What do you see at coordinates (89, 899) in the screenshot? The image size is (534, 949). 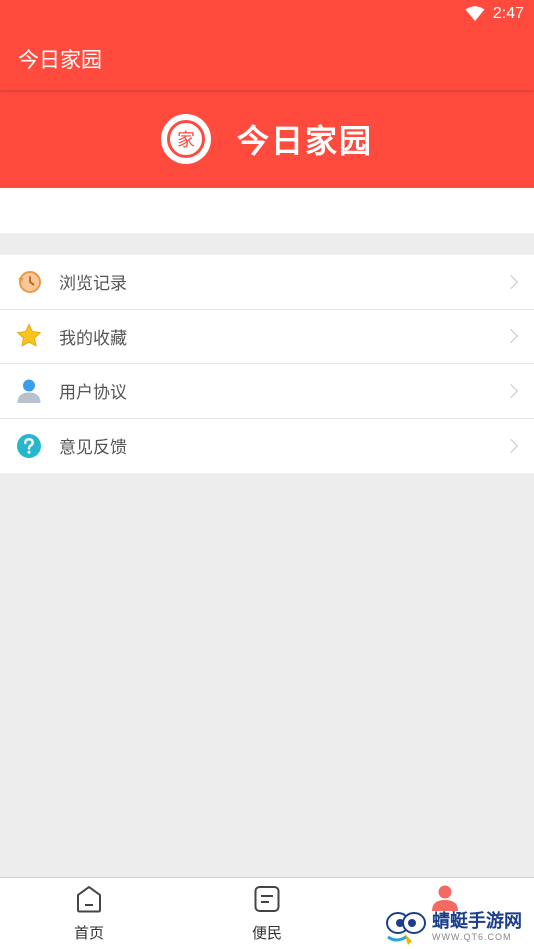 I see `home-icon` at bounding box center [89, 899].